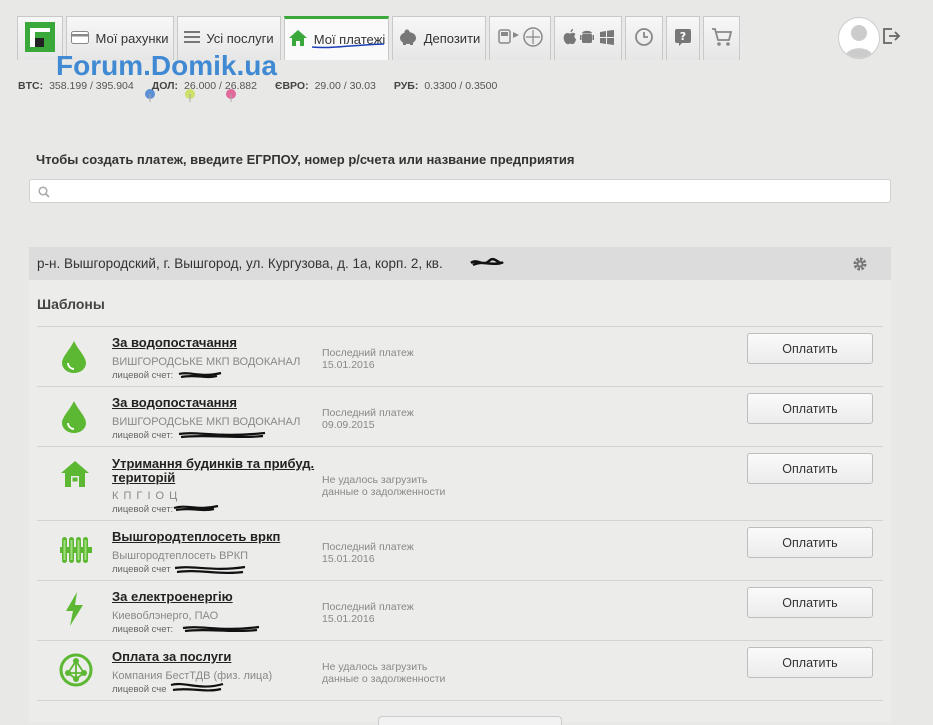 This screenshot has width=933, height=725. I want to click on template-title-link: За електроенергію, so click(219, 597).